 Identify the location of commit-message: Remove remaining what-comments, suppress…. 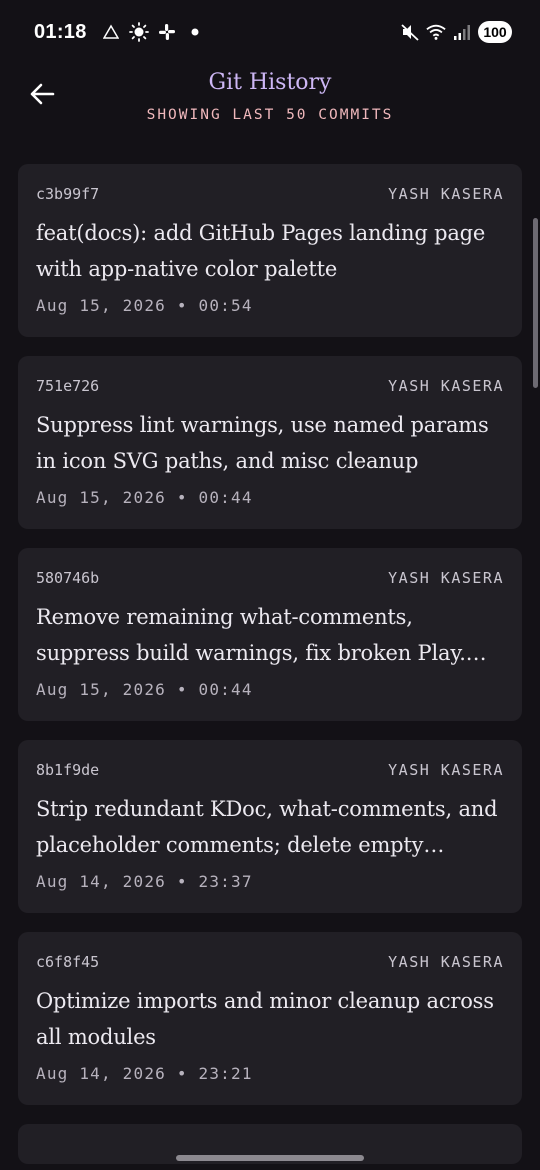
(261, 635).